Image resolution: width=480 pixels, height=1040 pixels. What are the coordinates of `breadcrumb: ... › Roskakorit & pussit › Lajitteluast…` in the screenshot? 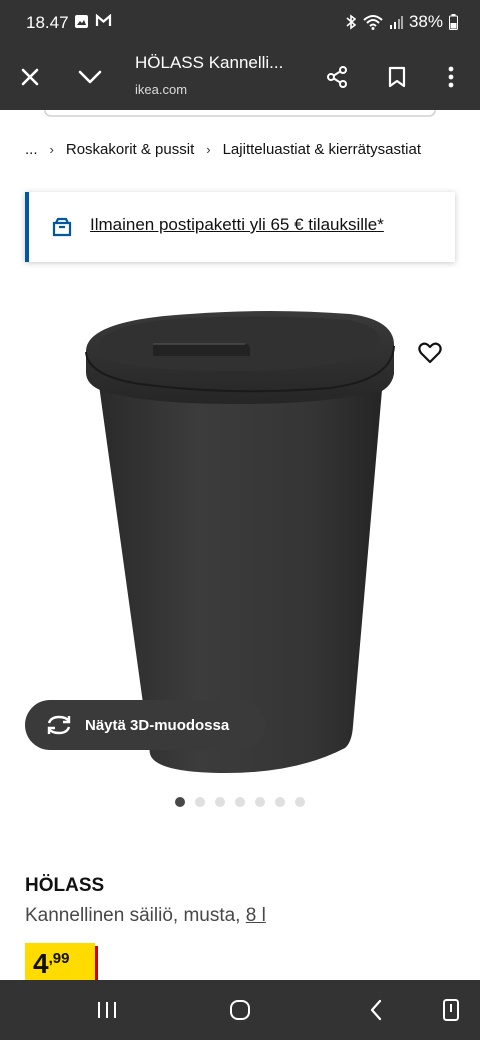 It's located at (223, 149).